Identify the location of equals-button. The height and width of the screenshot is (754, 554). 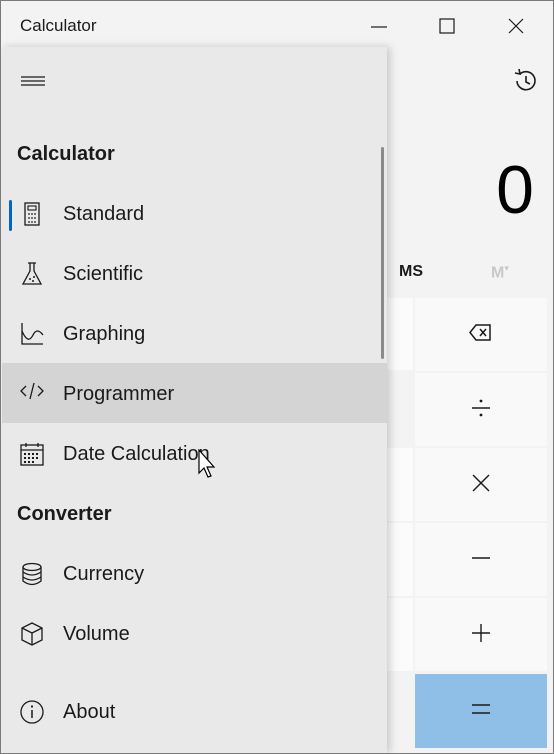
(481, 711).